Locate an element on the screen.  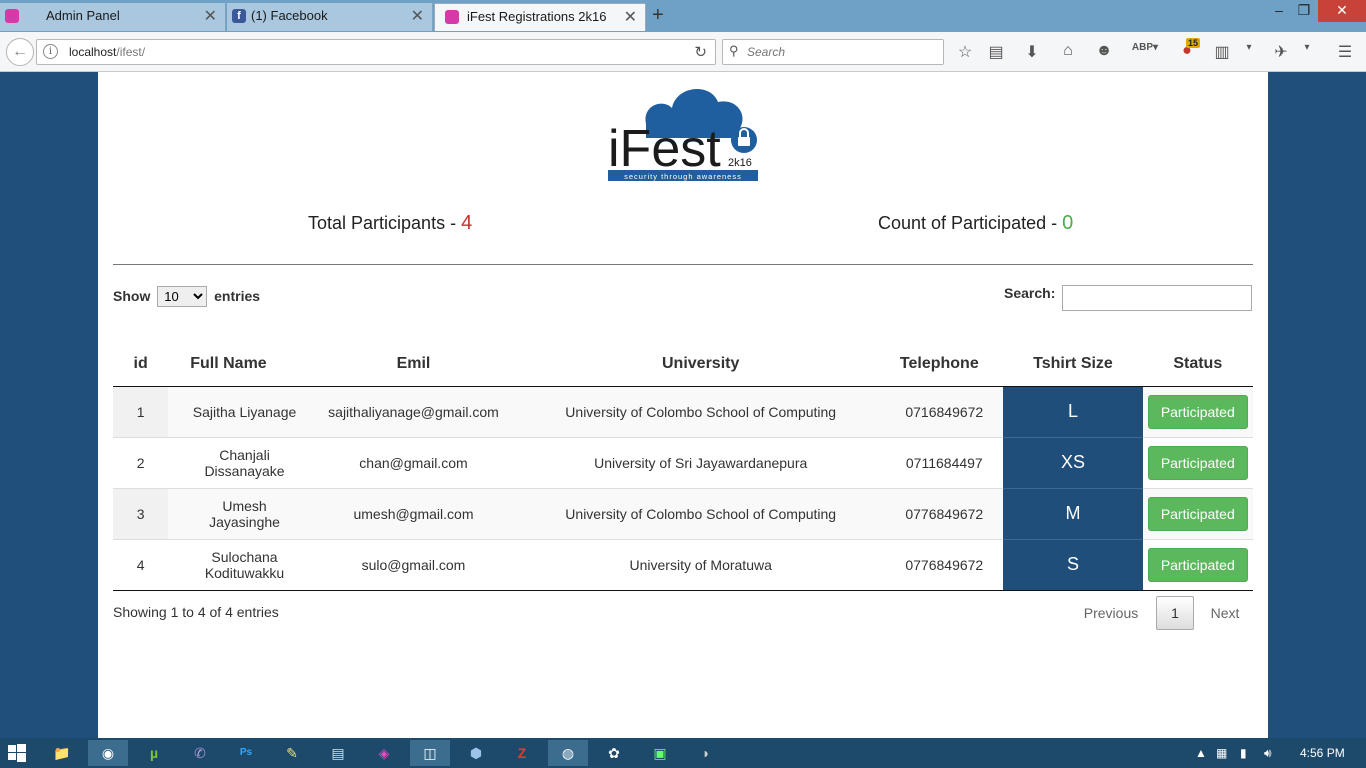
url-text: localhost/ifest/ is located at coordinates (107, 52).